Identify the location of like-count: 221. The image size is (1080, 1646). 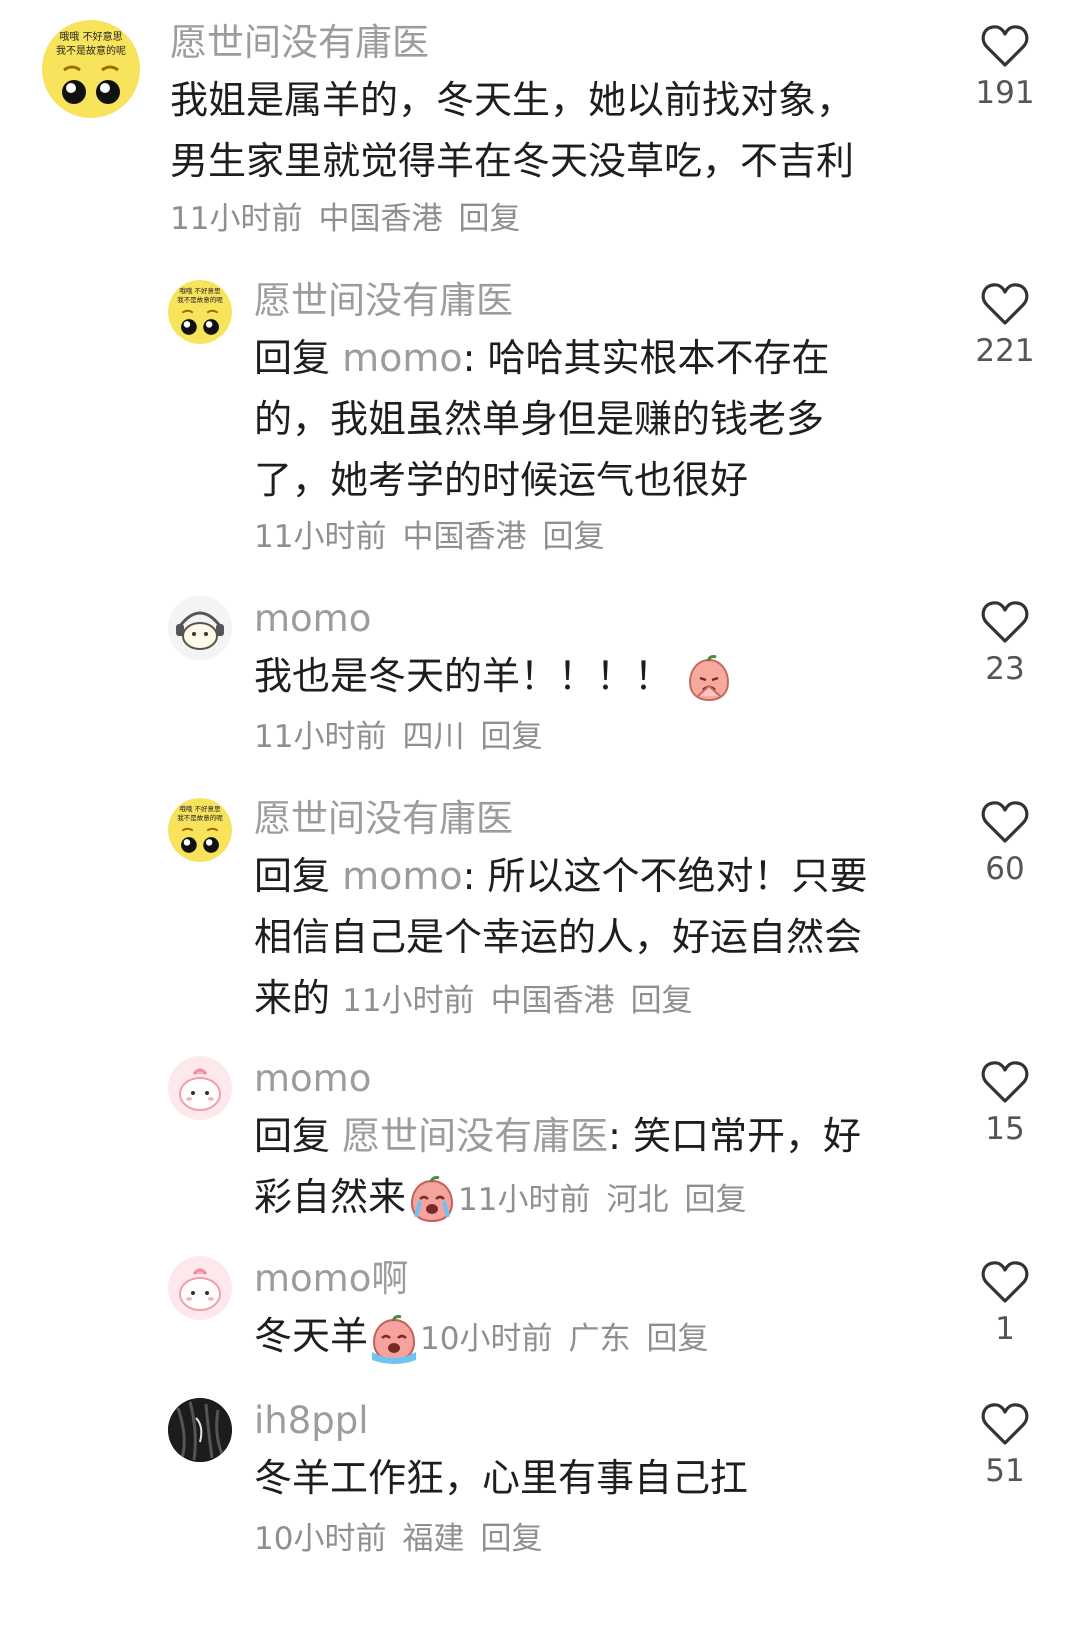
(1005, 351).